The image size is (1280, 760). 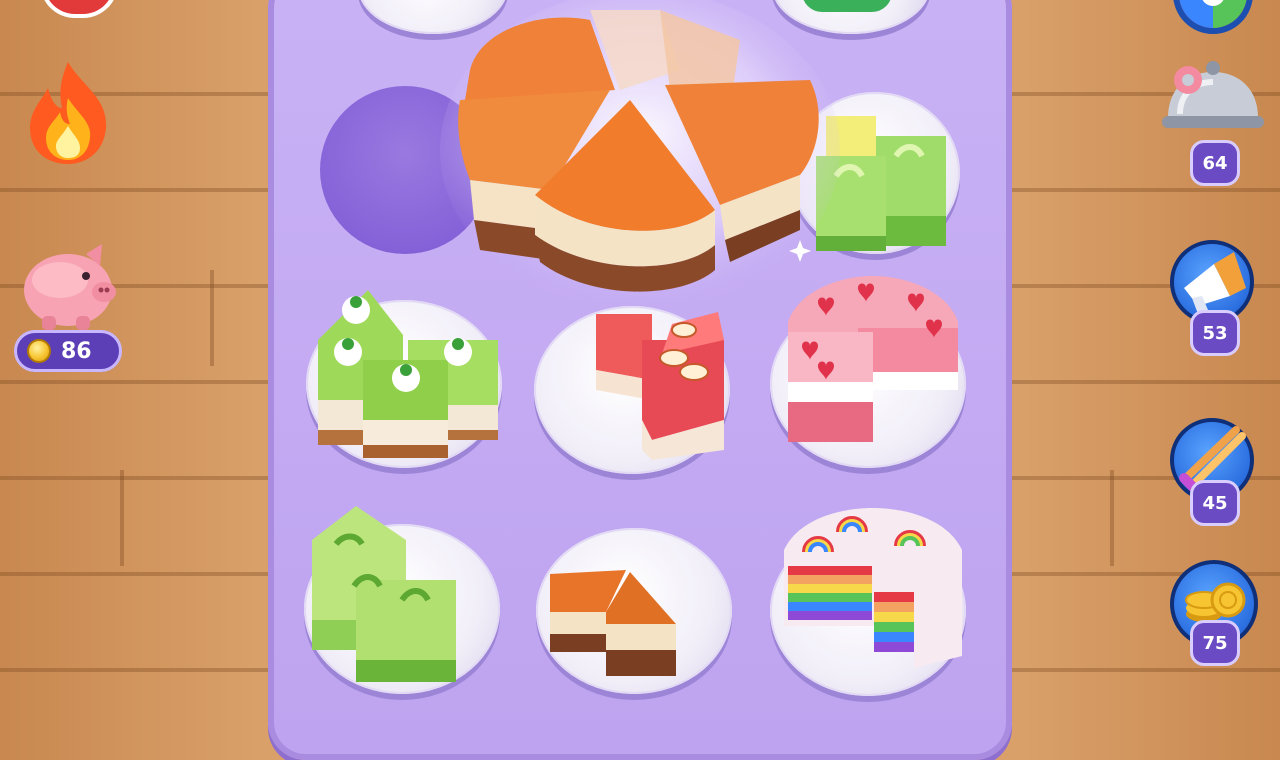 What do you see at coordinates (1215, 643) in the screenshot?
I see `booster-count: 75` at bounding box center [1215, 643].